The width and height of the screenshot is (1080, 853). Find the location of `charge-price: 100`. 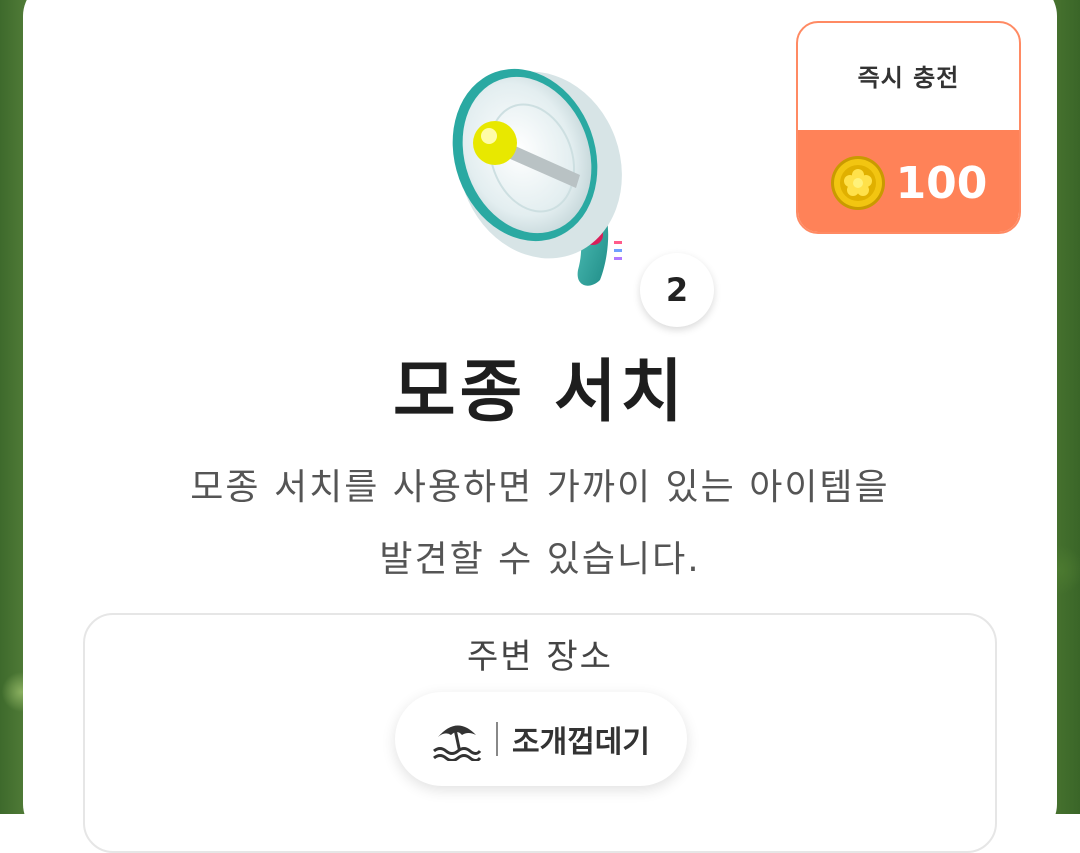

charge-price: 100 is located at coordinates (908, 181).